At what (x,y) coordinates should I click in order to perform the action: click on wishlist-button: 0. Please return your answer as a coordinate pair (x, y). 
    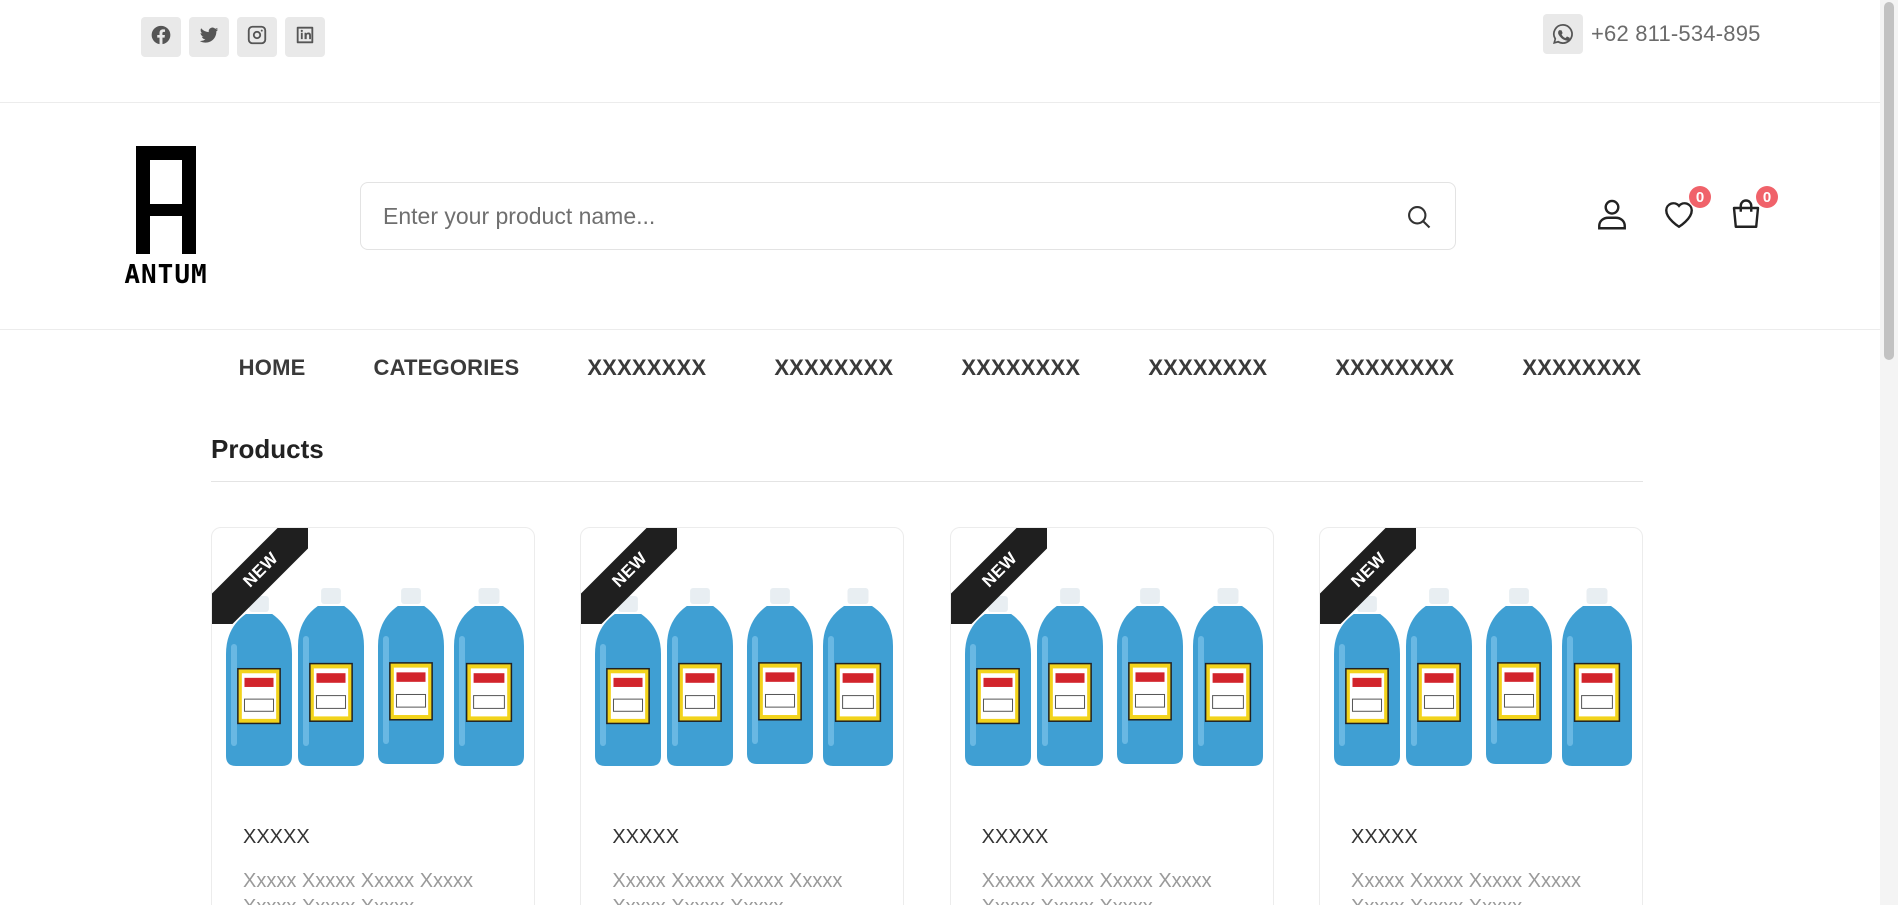
    Looking at the image, I should click on (1686, 211).